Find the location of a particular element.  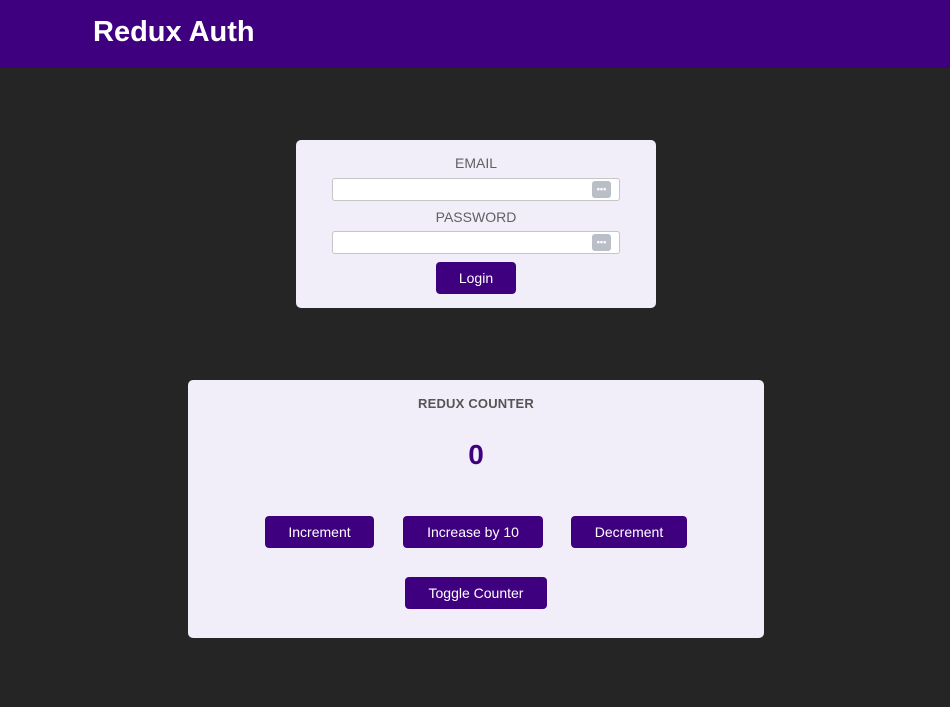

email-field is located at coordinates (476, 189).